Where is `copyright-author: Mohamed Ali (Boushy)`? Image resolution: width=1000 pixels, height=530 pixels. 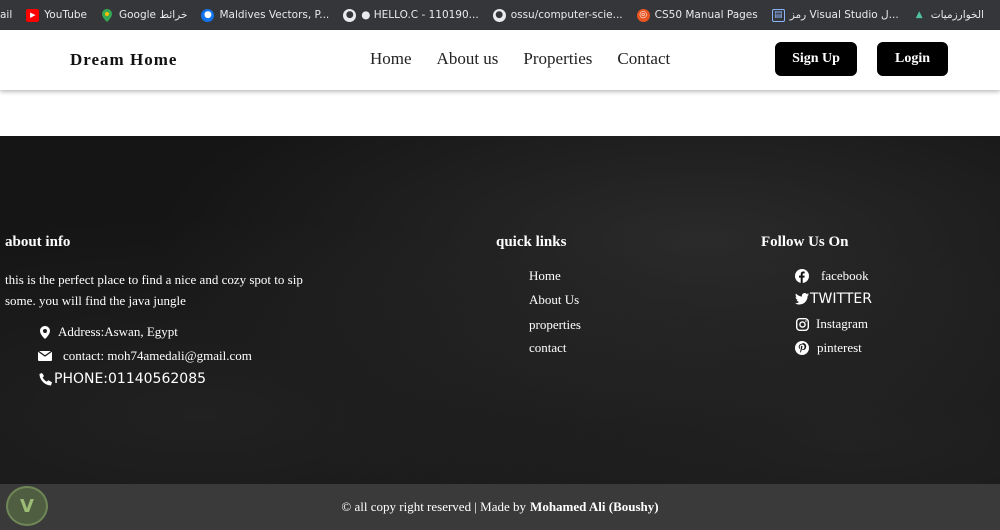
copyright-author: Mohamed Ali (Boushy) is located at coordinates (594, 506).